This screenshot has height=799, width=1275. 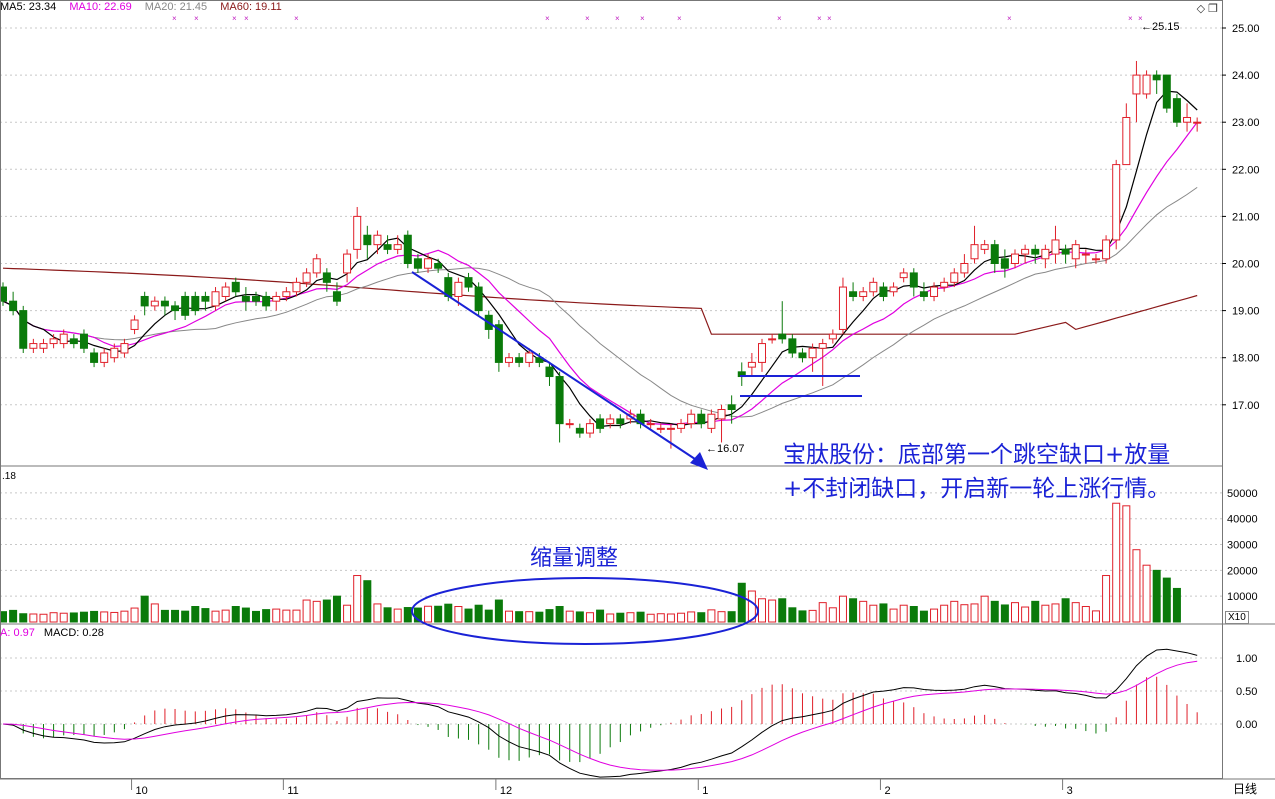 I want to click on volume-tick-label: 40000, so click(x=1242, y=520).